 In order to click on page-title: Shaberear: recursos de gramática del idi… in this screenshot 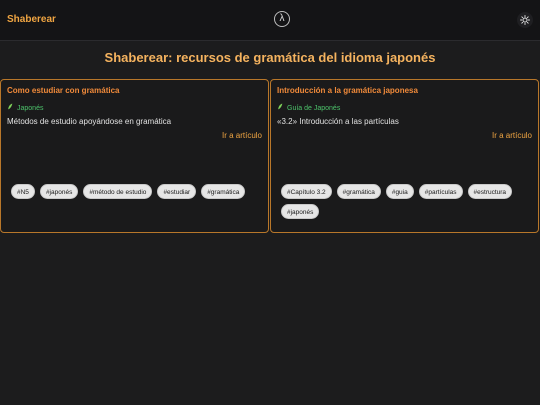, I will do `click(270, 57)`.